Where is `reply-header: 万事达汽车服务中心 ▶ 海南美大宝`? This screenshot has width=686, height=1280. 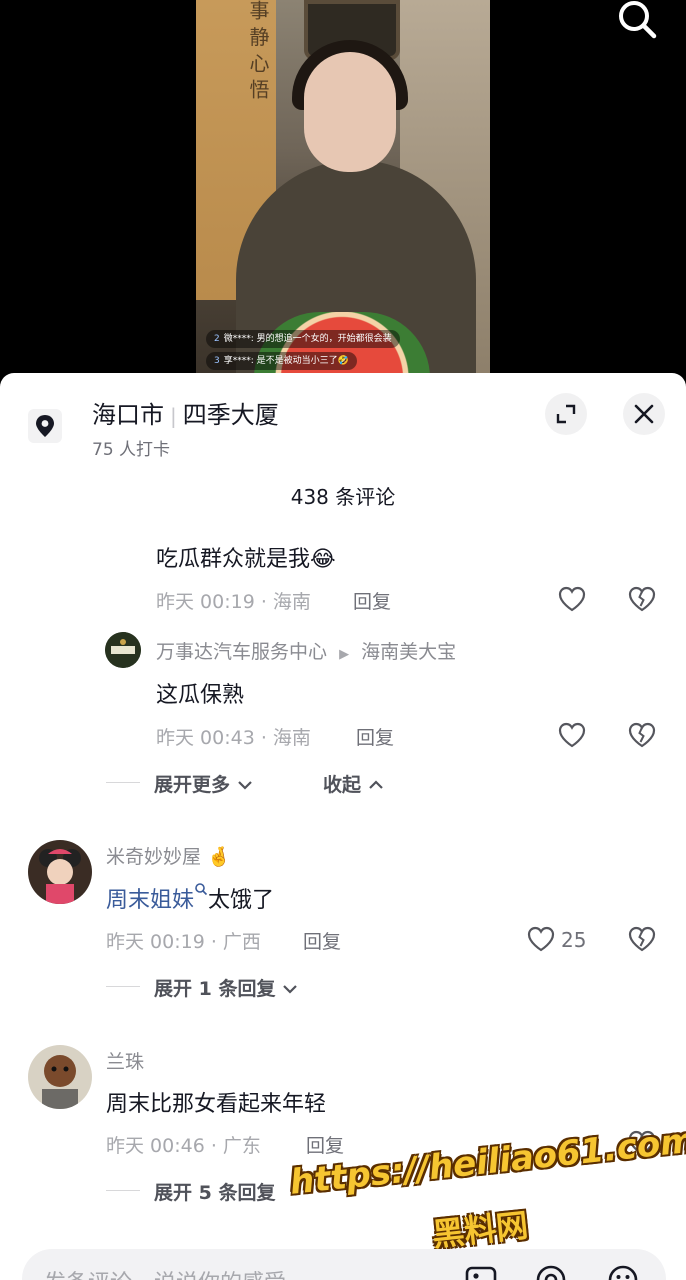
reply-header: 万事达汽车服务中心 ▶ 海南美大宝 is located at coordinates (306, 650).